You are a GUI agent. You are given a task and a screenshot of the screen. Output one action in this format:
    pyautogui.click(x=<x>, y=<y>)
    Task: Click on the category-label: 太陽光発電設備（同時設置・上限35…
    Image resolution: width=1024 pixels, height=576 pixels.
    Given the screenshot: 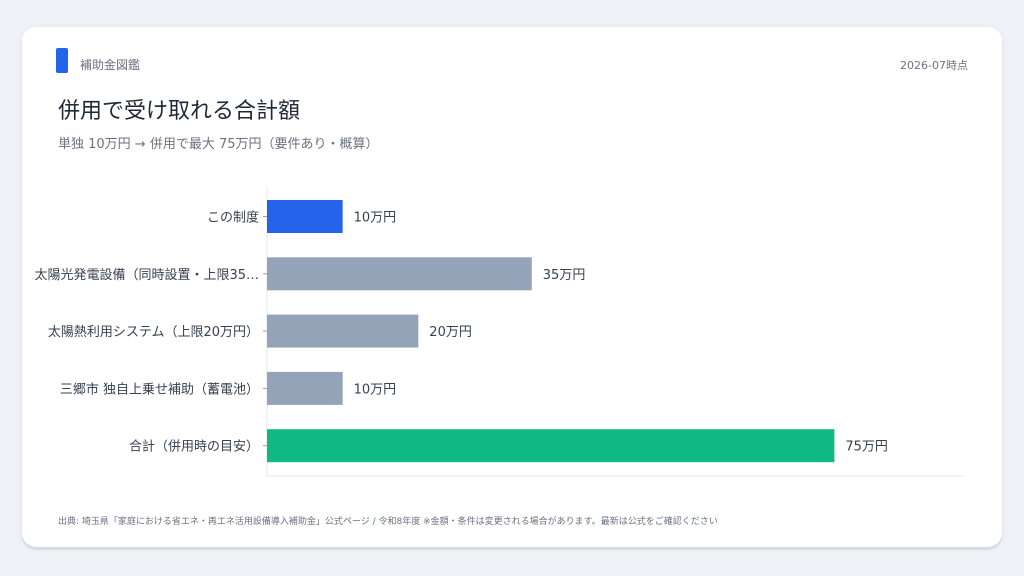 What is the action you would take?
    pyautogui.click(x=146, y=275)
    